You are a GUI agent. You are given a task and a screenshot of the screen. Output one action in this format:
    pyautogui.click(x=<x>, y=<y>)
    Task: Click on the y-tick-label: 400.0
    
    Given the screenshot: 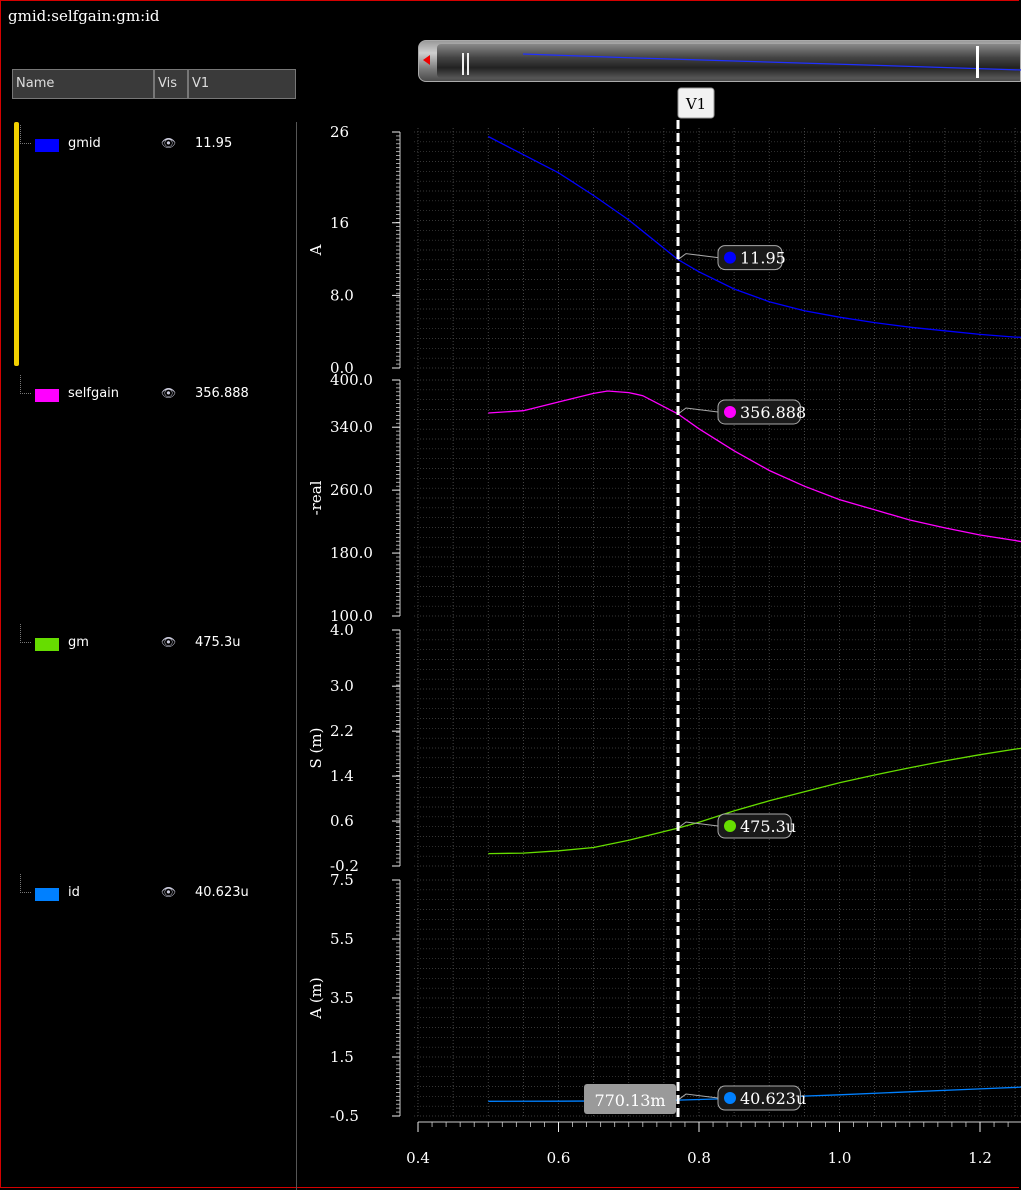 What is the action you would take?
    pyautogui.click(x=351, y=380)
    